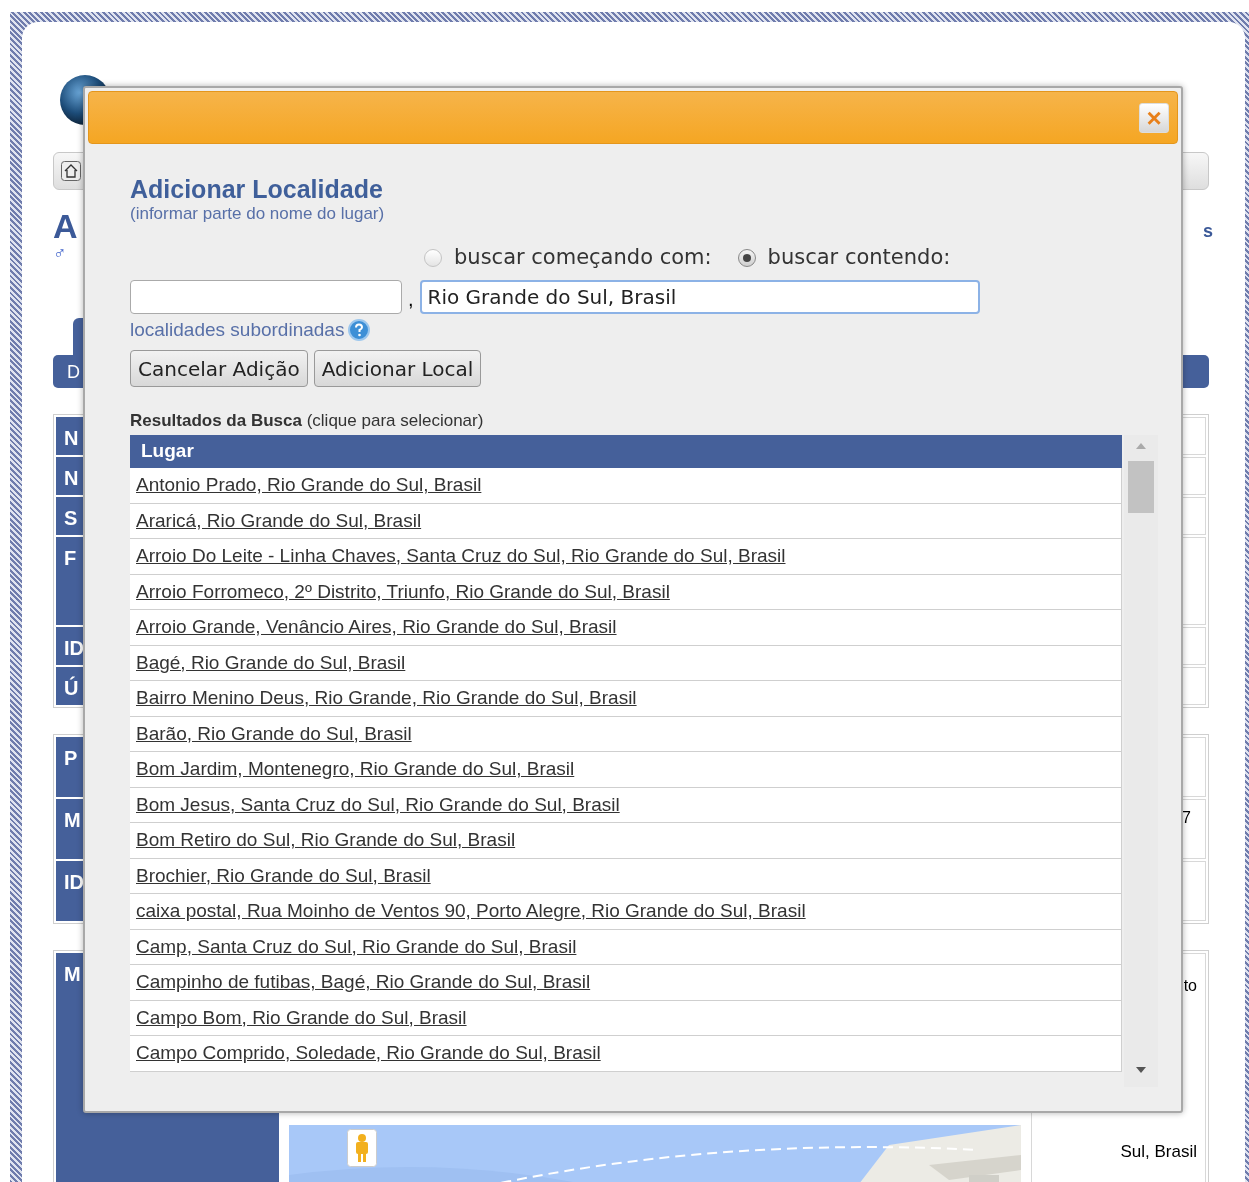 This screenshot has height=1182, width=1249. What do you see at coordinates (1208, 231) in the screenshot?
I see `link-text: s` at bounding box center [1208, 231].